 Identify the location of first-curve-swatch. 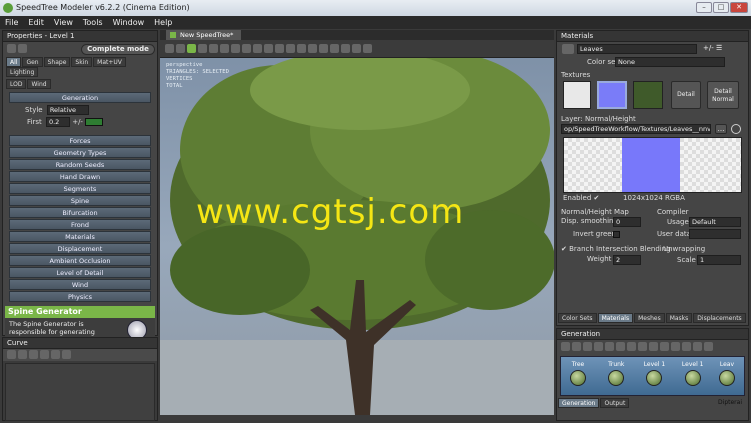
(94, 122).